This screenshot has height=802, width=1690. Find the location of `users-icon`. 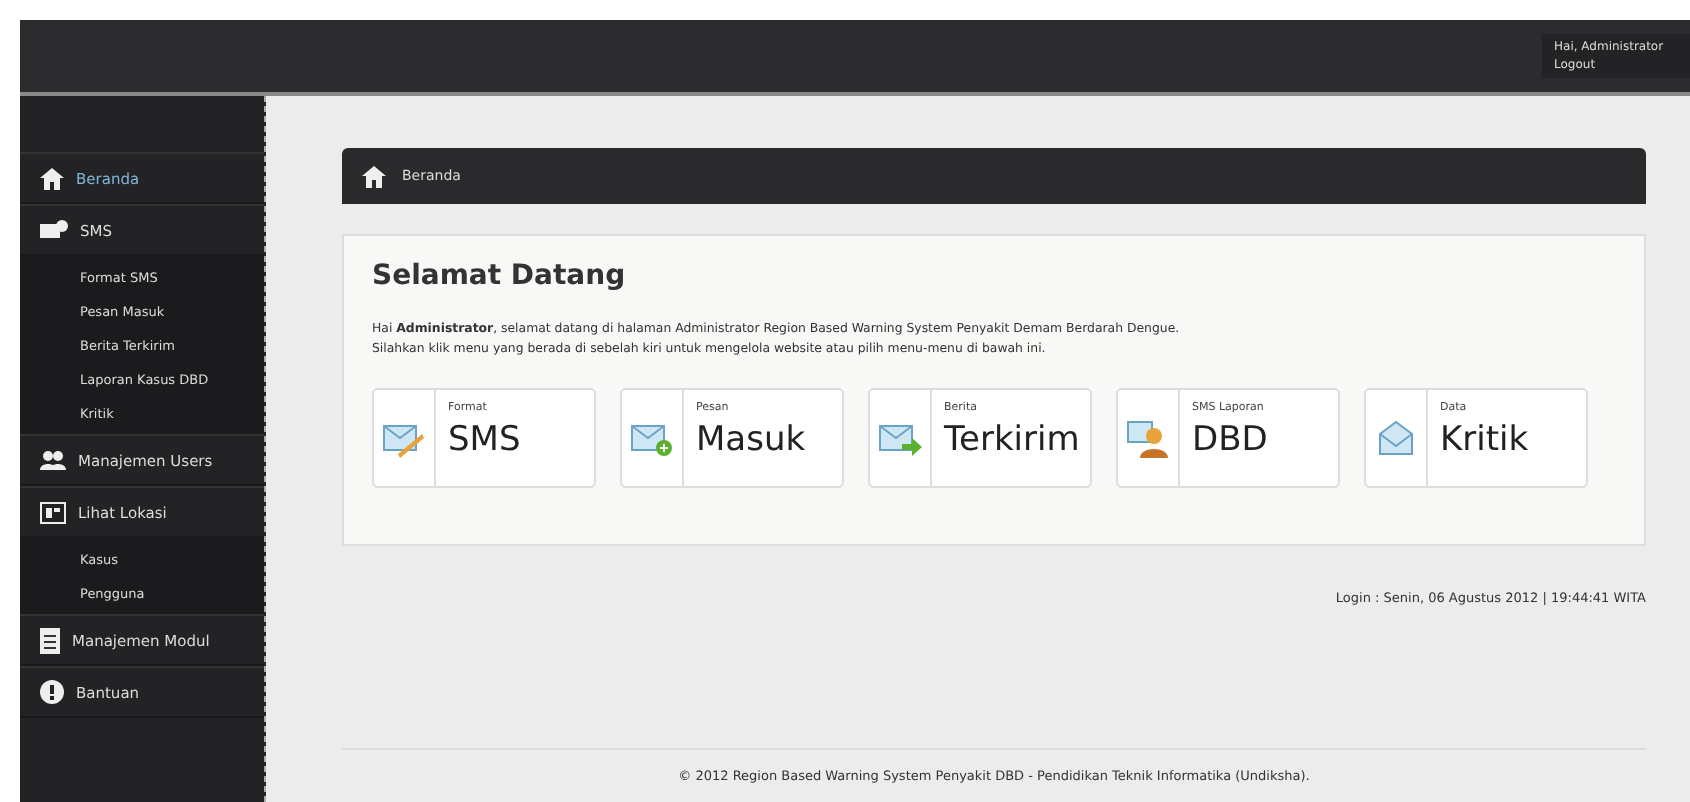

users-icon is located at coordinates (53, 460).